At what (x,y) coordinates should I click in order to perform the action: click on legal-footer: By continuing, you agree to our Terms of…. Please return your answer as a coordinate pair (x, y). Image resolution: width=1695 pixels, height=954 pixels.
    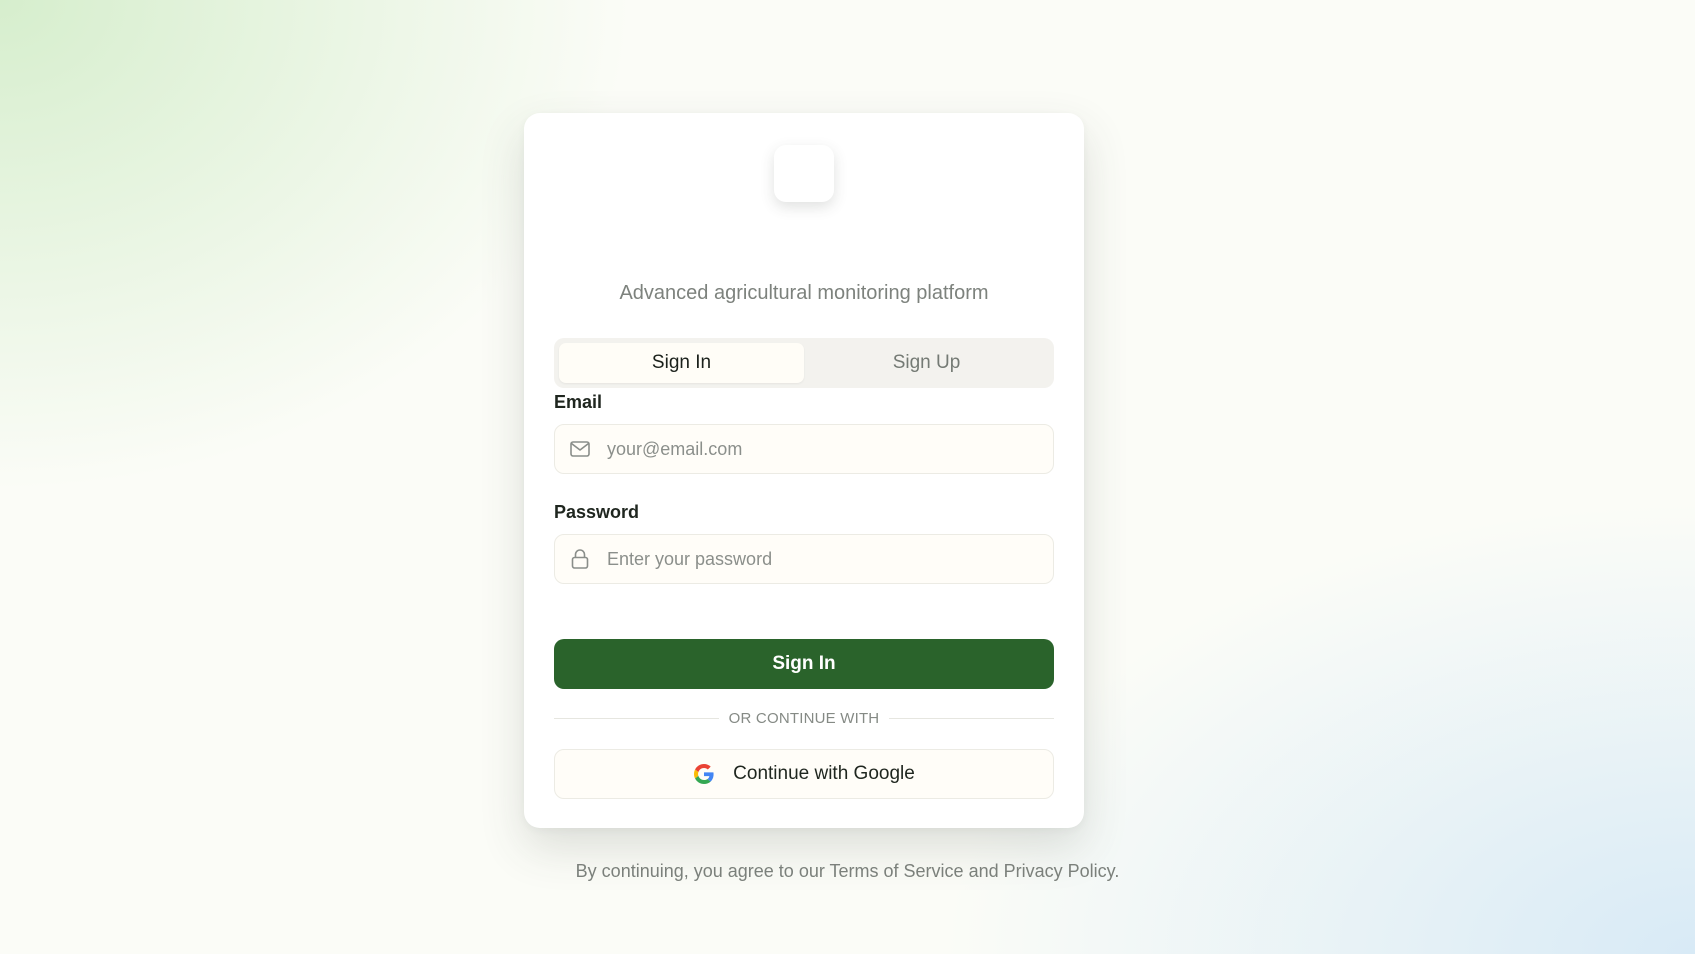
    Looking at the image, I should click on (847, 871).